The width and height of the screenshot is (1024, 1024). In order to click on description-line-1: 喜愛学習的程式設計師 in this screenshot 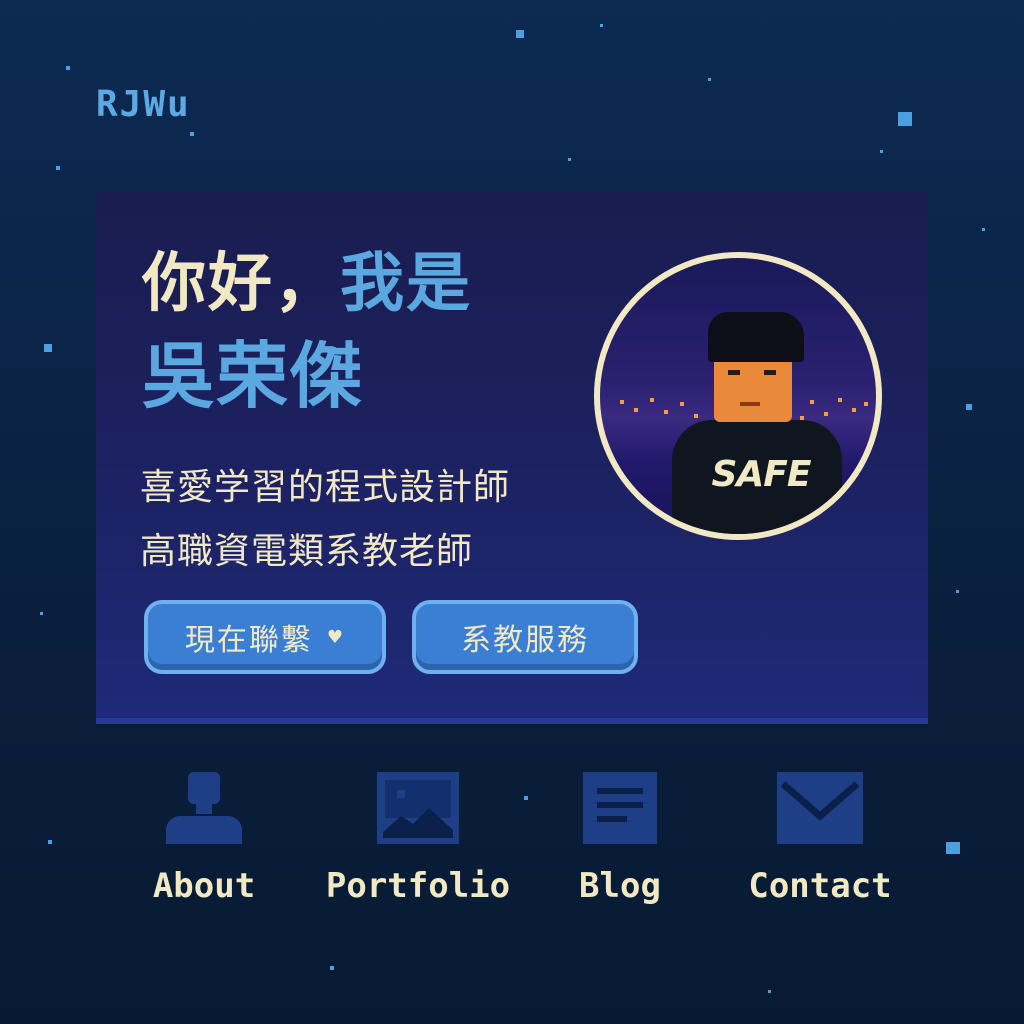, I will do `click(325, 487)`.